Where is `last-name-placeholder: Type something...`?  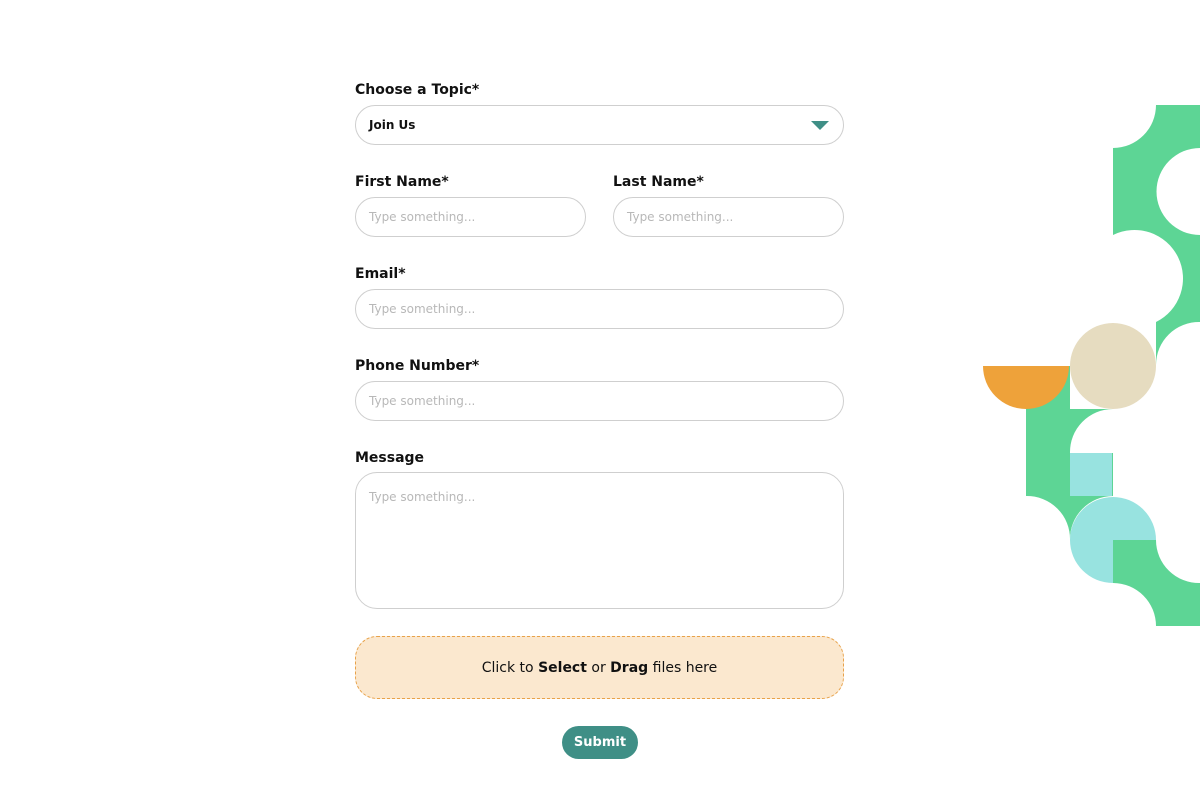 last-name-placeholder: Type something... is located at coordinates (680, 217).